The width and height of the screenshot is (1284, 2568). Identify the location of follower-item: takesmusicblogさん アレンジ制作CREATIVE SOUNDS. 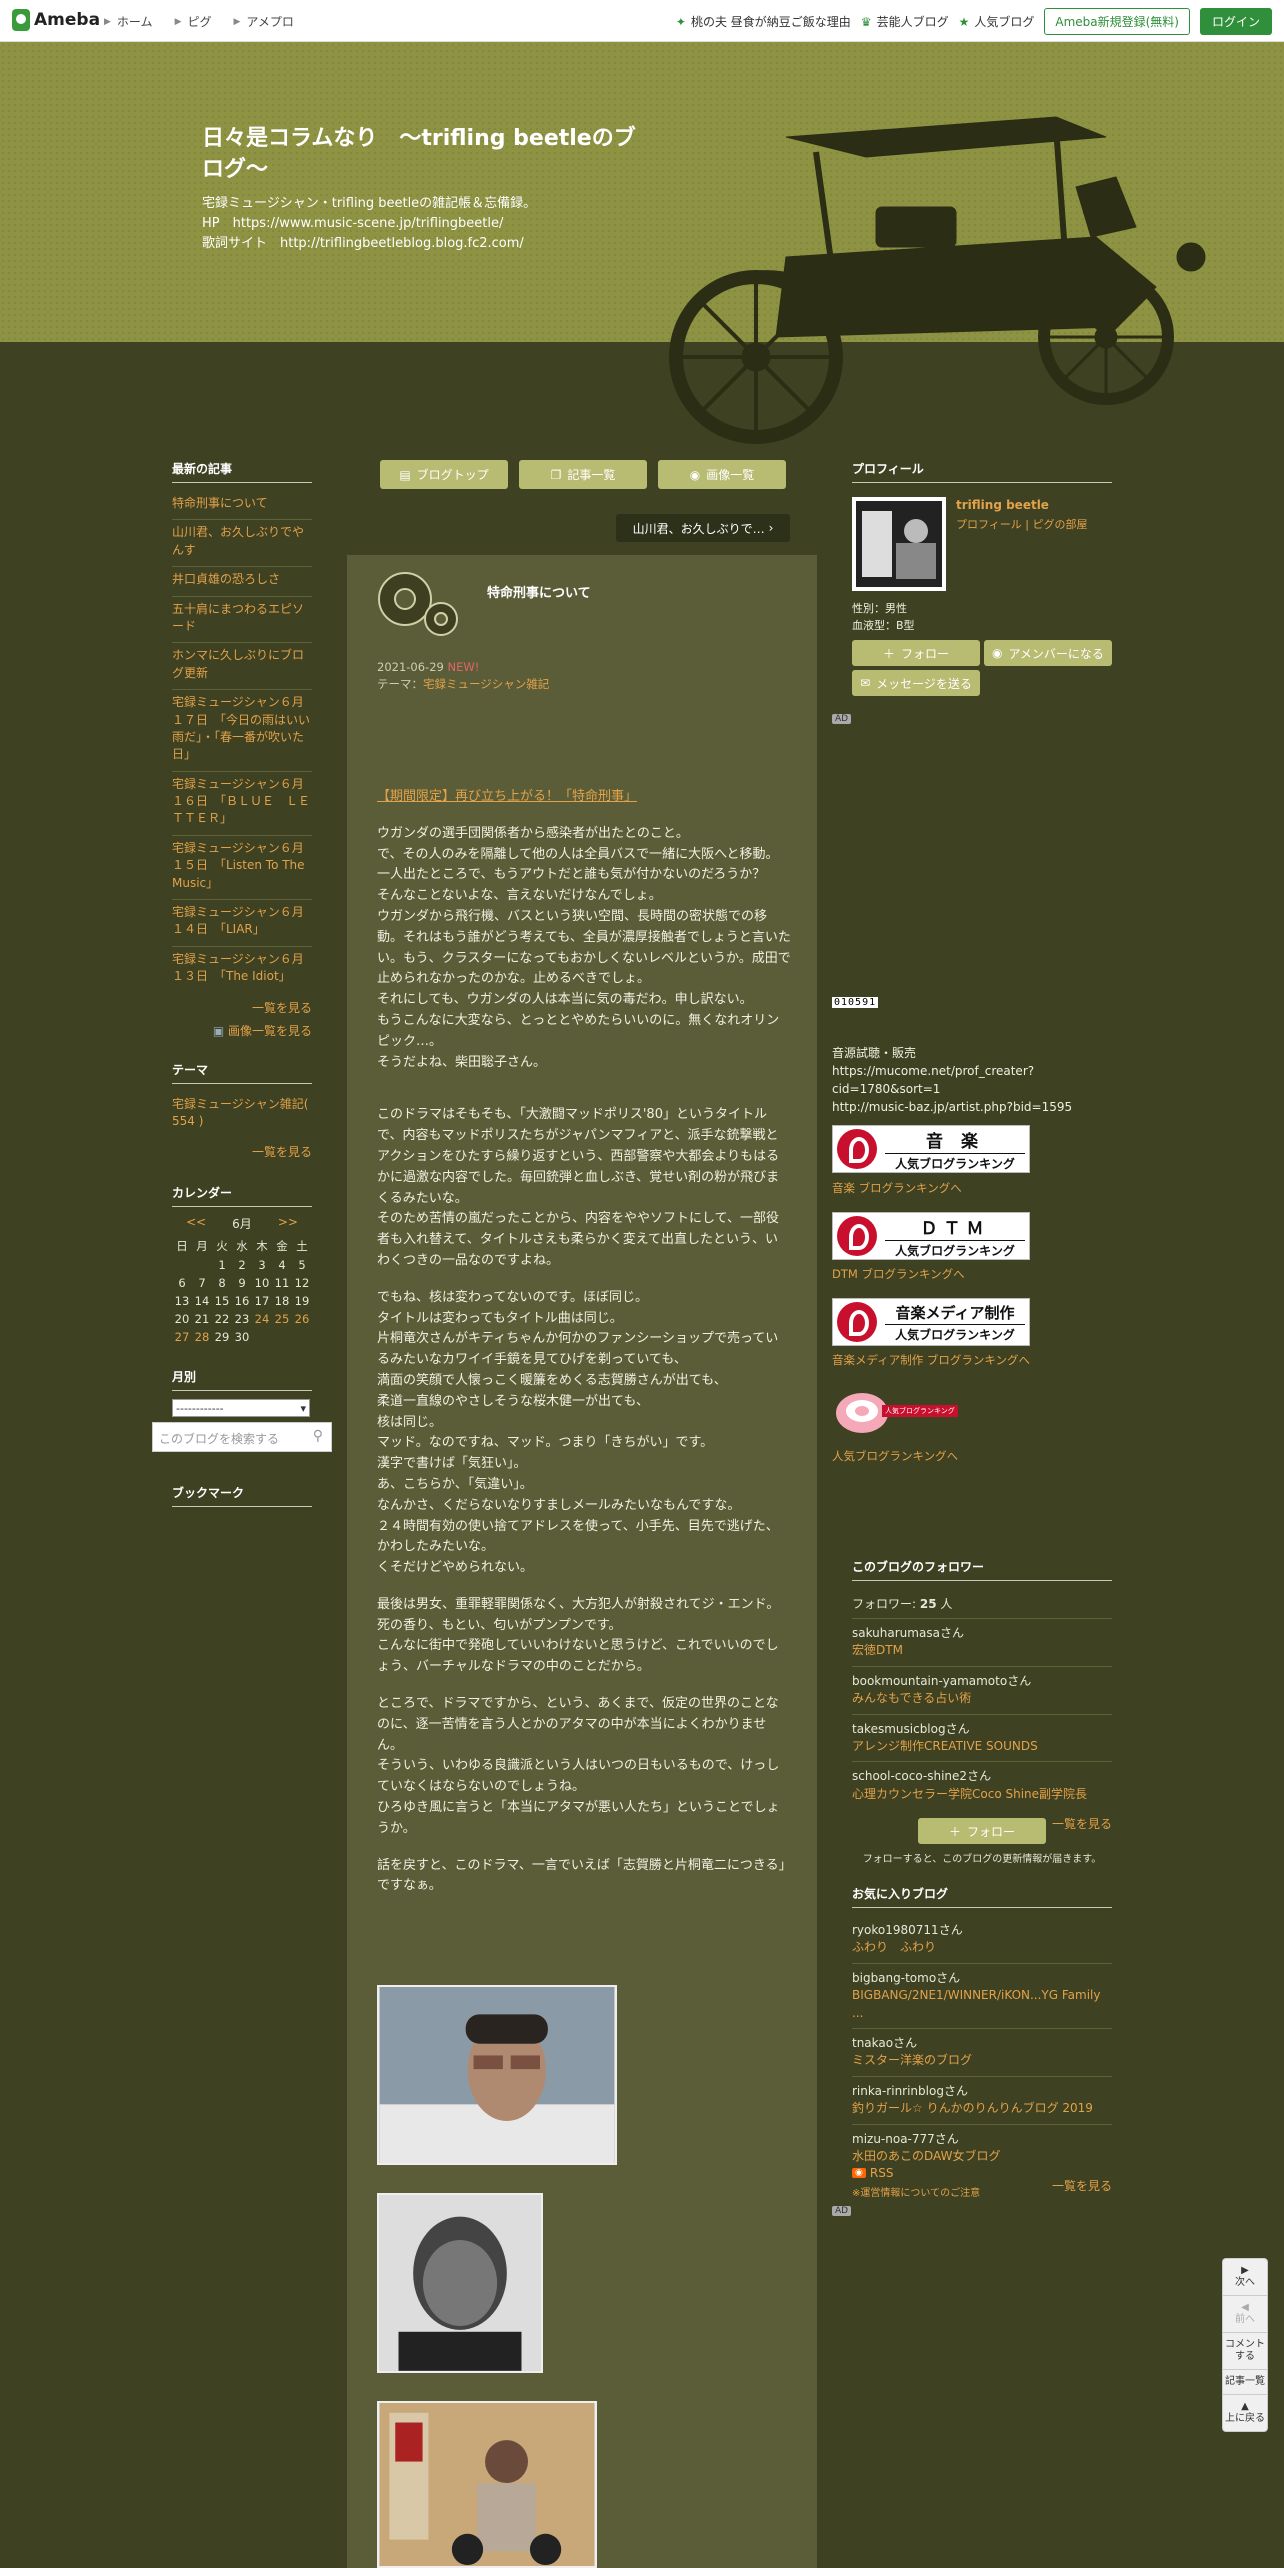
(982, 1739).